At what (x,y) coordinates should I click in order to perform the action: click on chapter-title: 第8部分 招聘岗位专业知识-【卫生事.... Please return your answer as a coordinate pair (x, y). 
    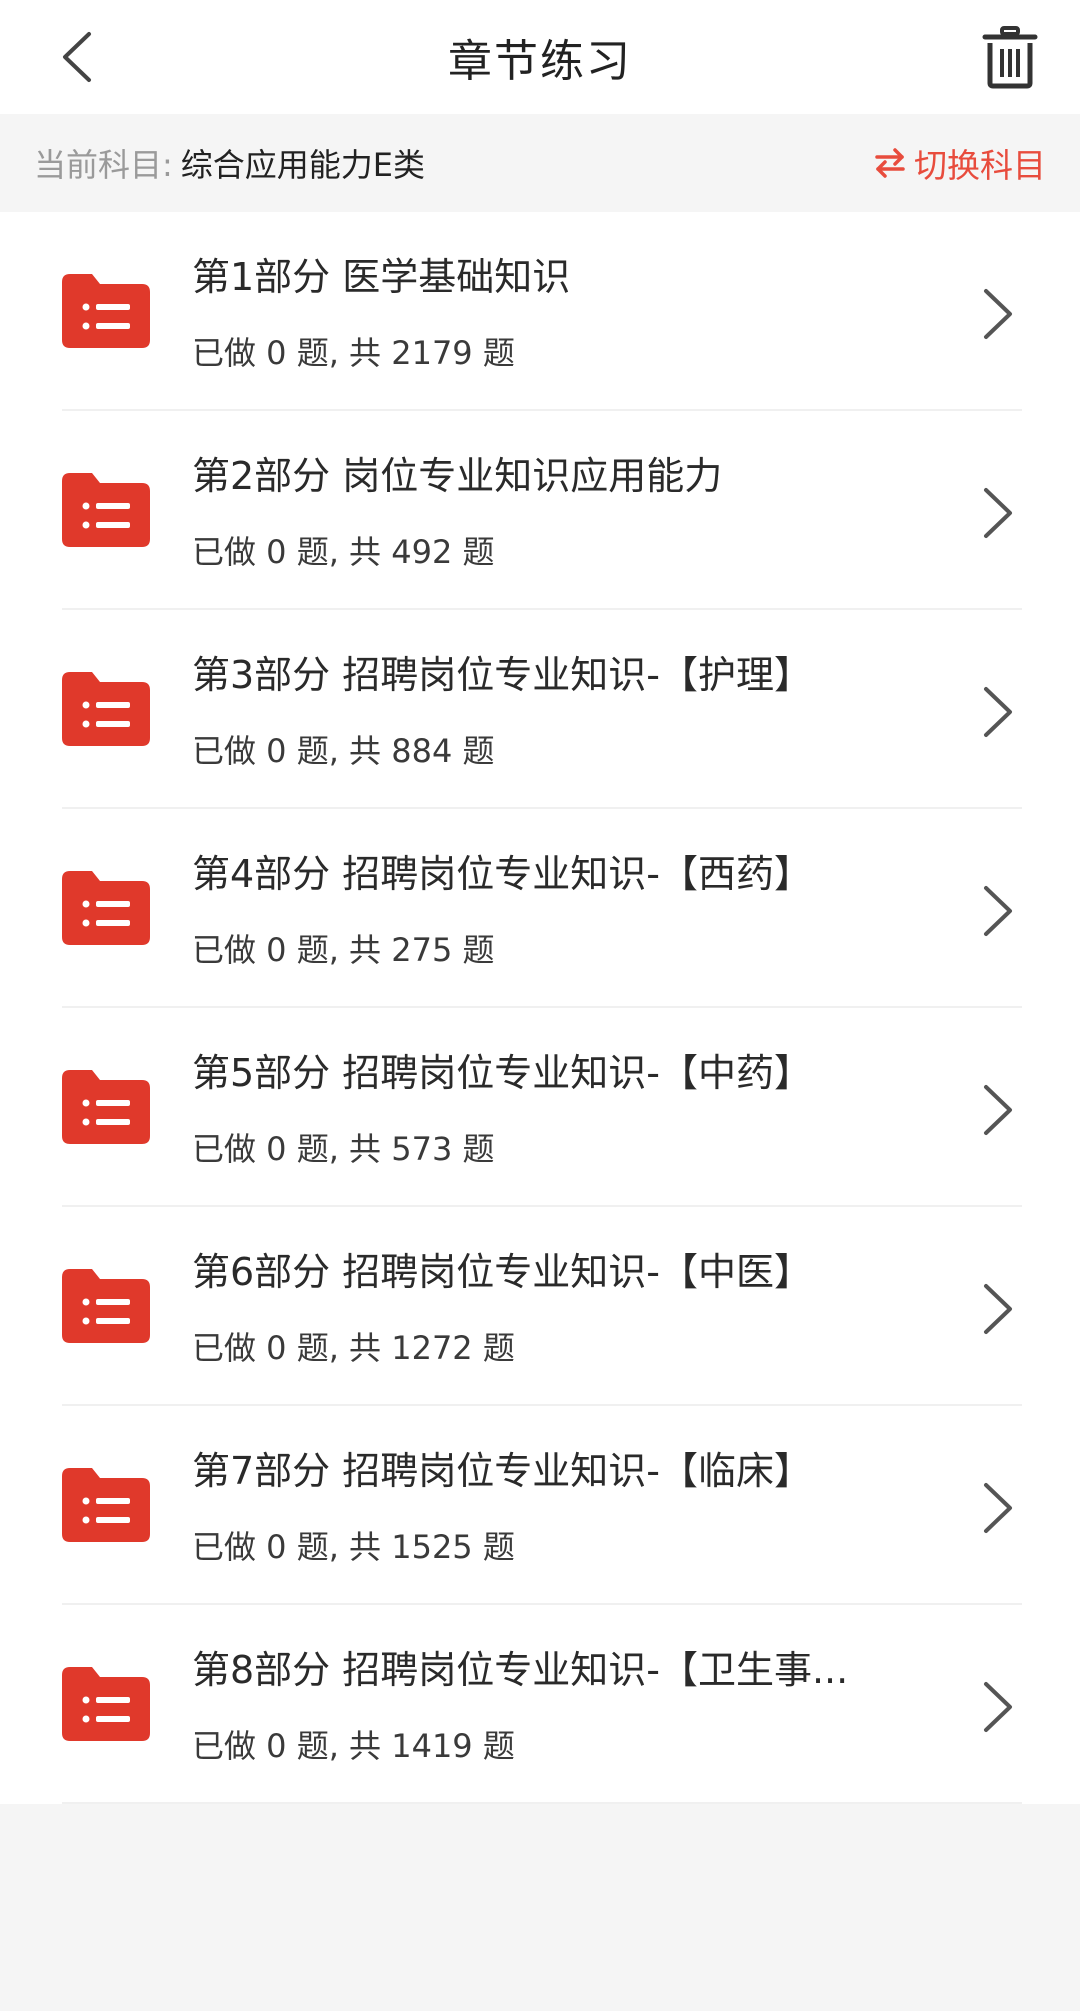
    Looking at the image, I should click on (520, 1670).